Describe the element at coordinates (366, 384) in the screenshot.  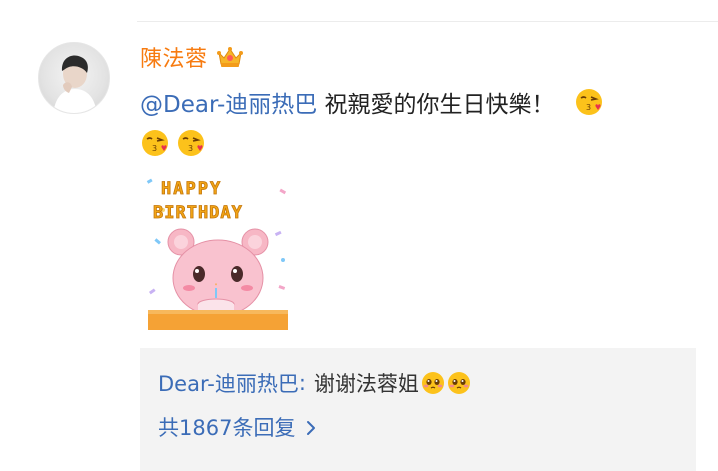
I see `reply-text: 谢谢法蓉姐` at that location.